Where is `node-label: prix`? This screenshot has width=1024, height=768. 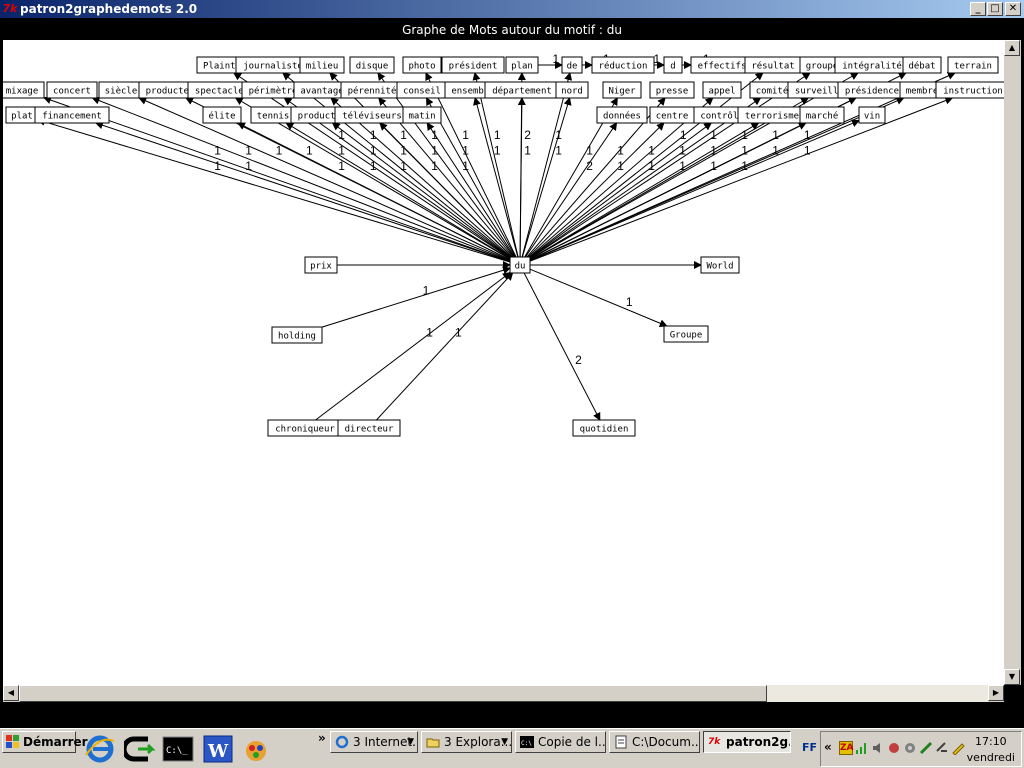
node-label: prix is located at coordinates (321, 267).